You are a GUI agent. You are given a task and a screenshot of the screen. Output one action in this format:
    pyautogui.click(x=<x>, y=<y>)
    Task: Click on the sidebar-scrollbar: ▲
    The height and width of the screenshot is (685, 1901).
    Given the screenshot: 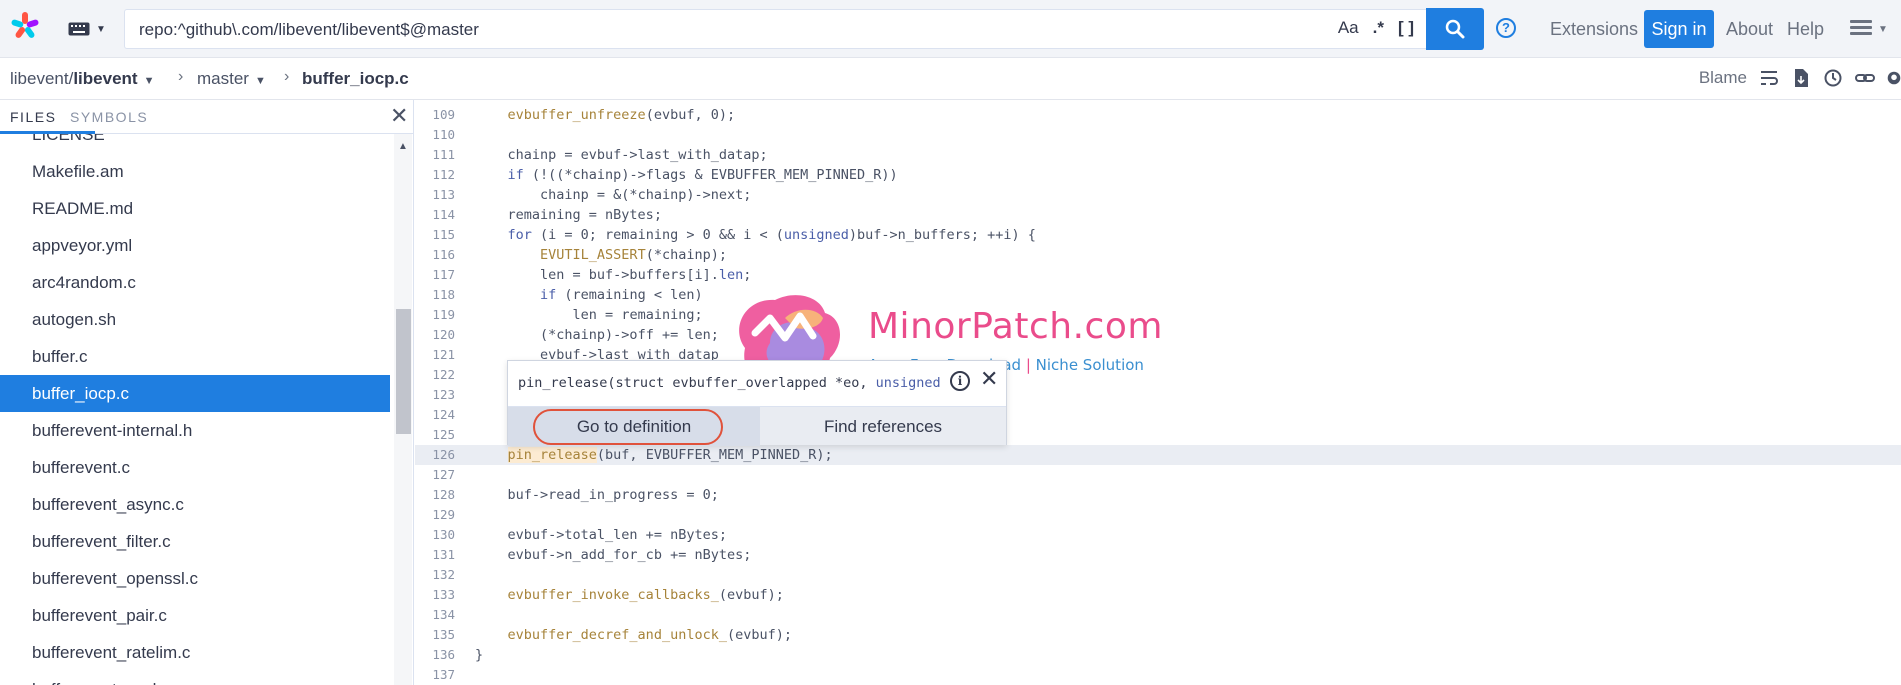 What is the action you would take?
    pyautogui.click(x=403, y=409)
    